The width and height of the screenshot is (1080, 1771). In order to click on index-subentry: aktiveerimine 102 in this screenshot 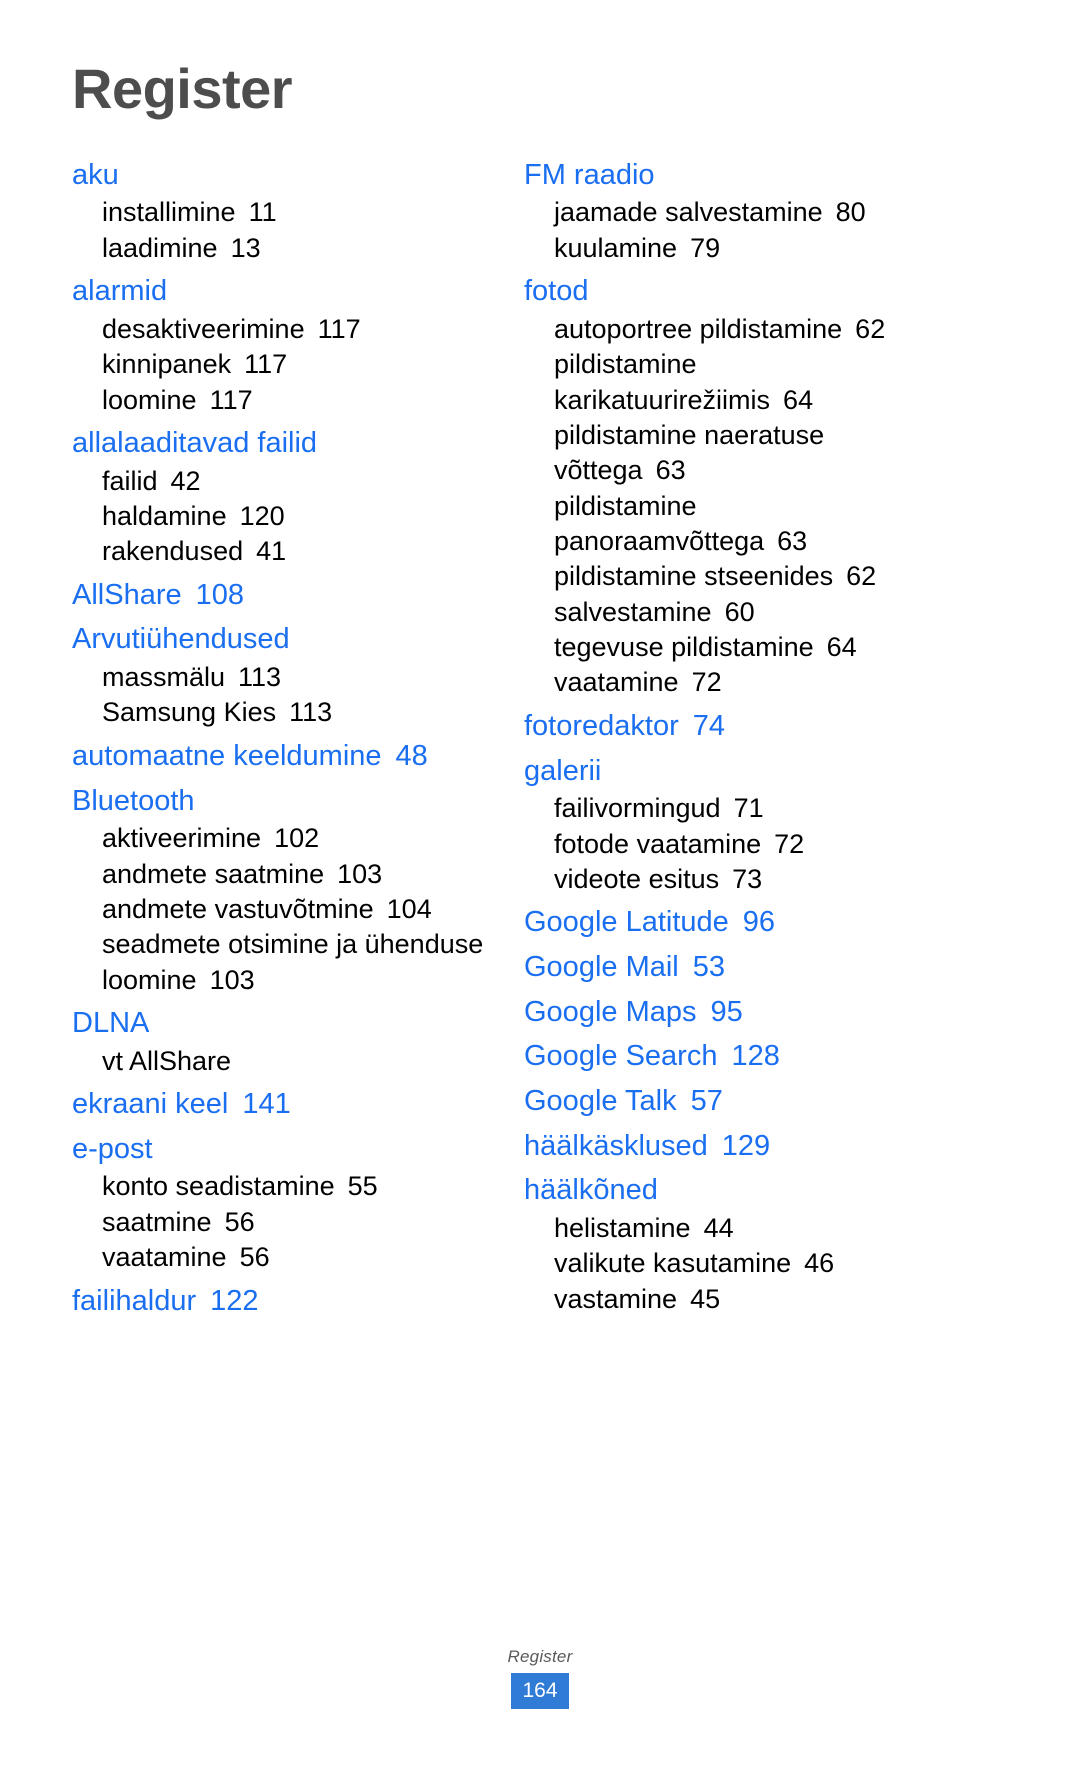, I will do `click(284, 838)`.